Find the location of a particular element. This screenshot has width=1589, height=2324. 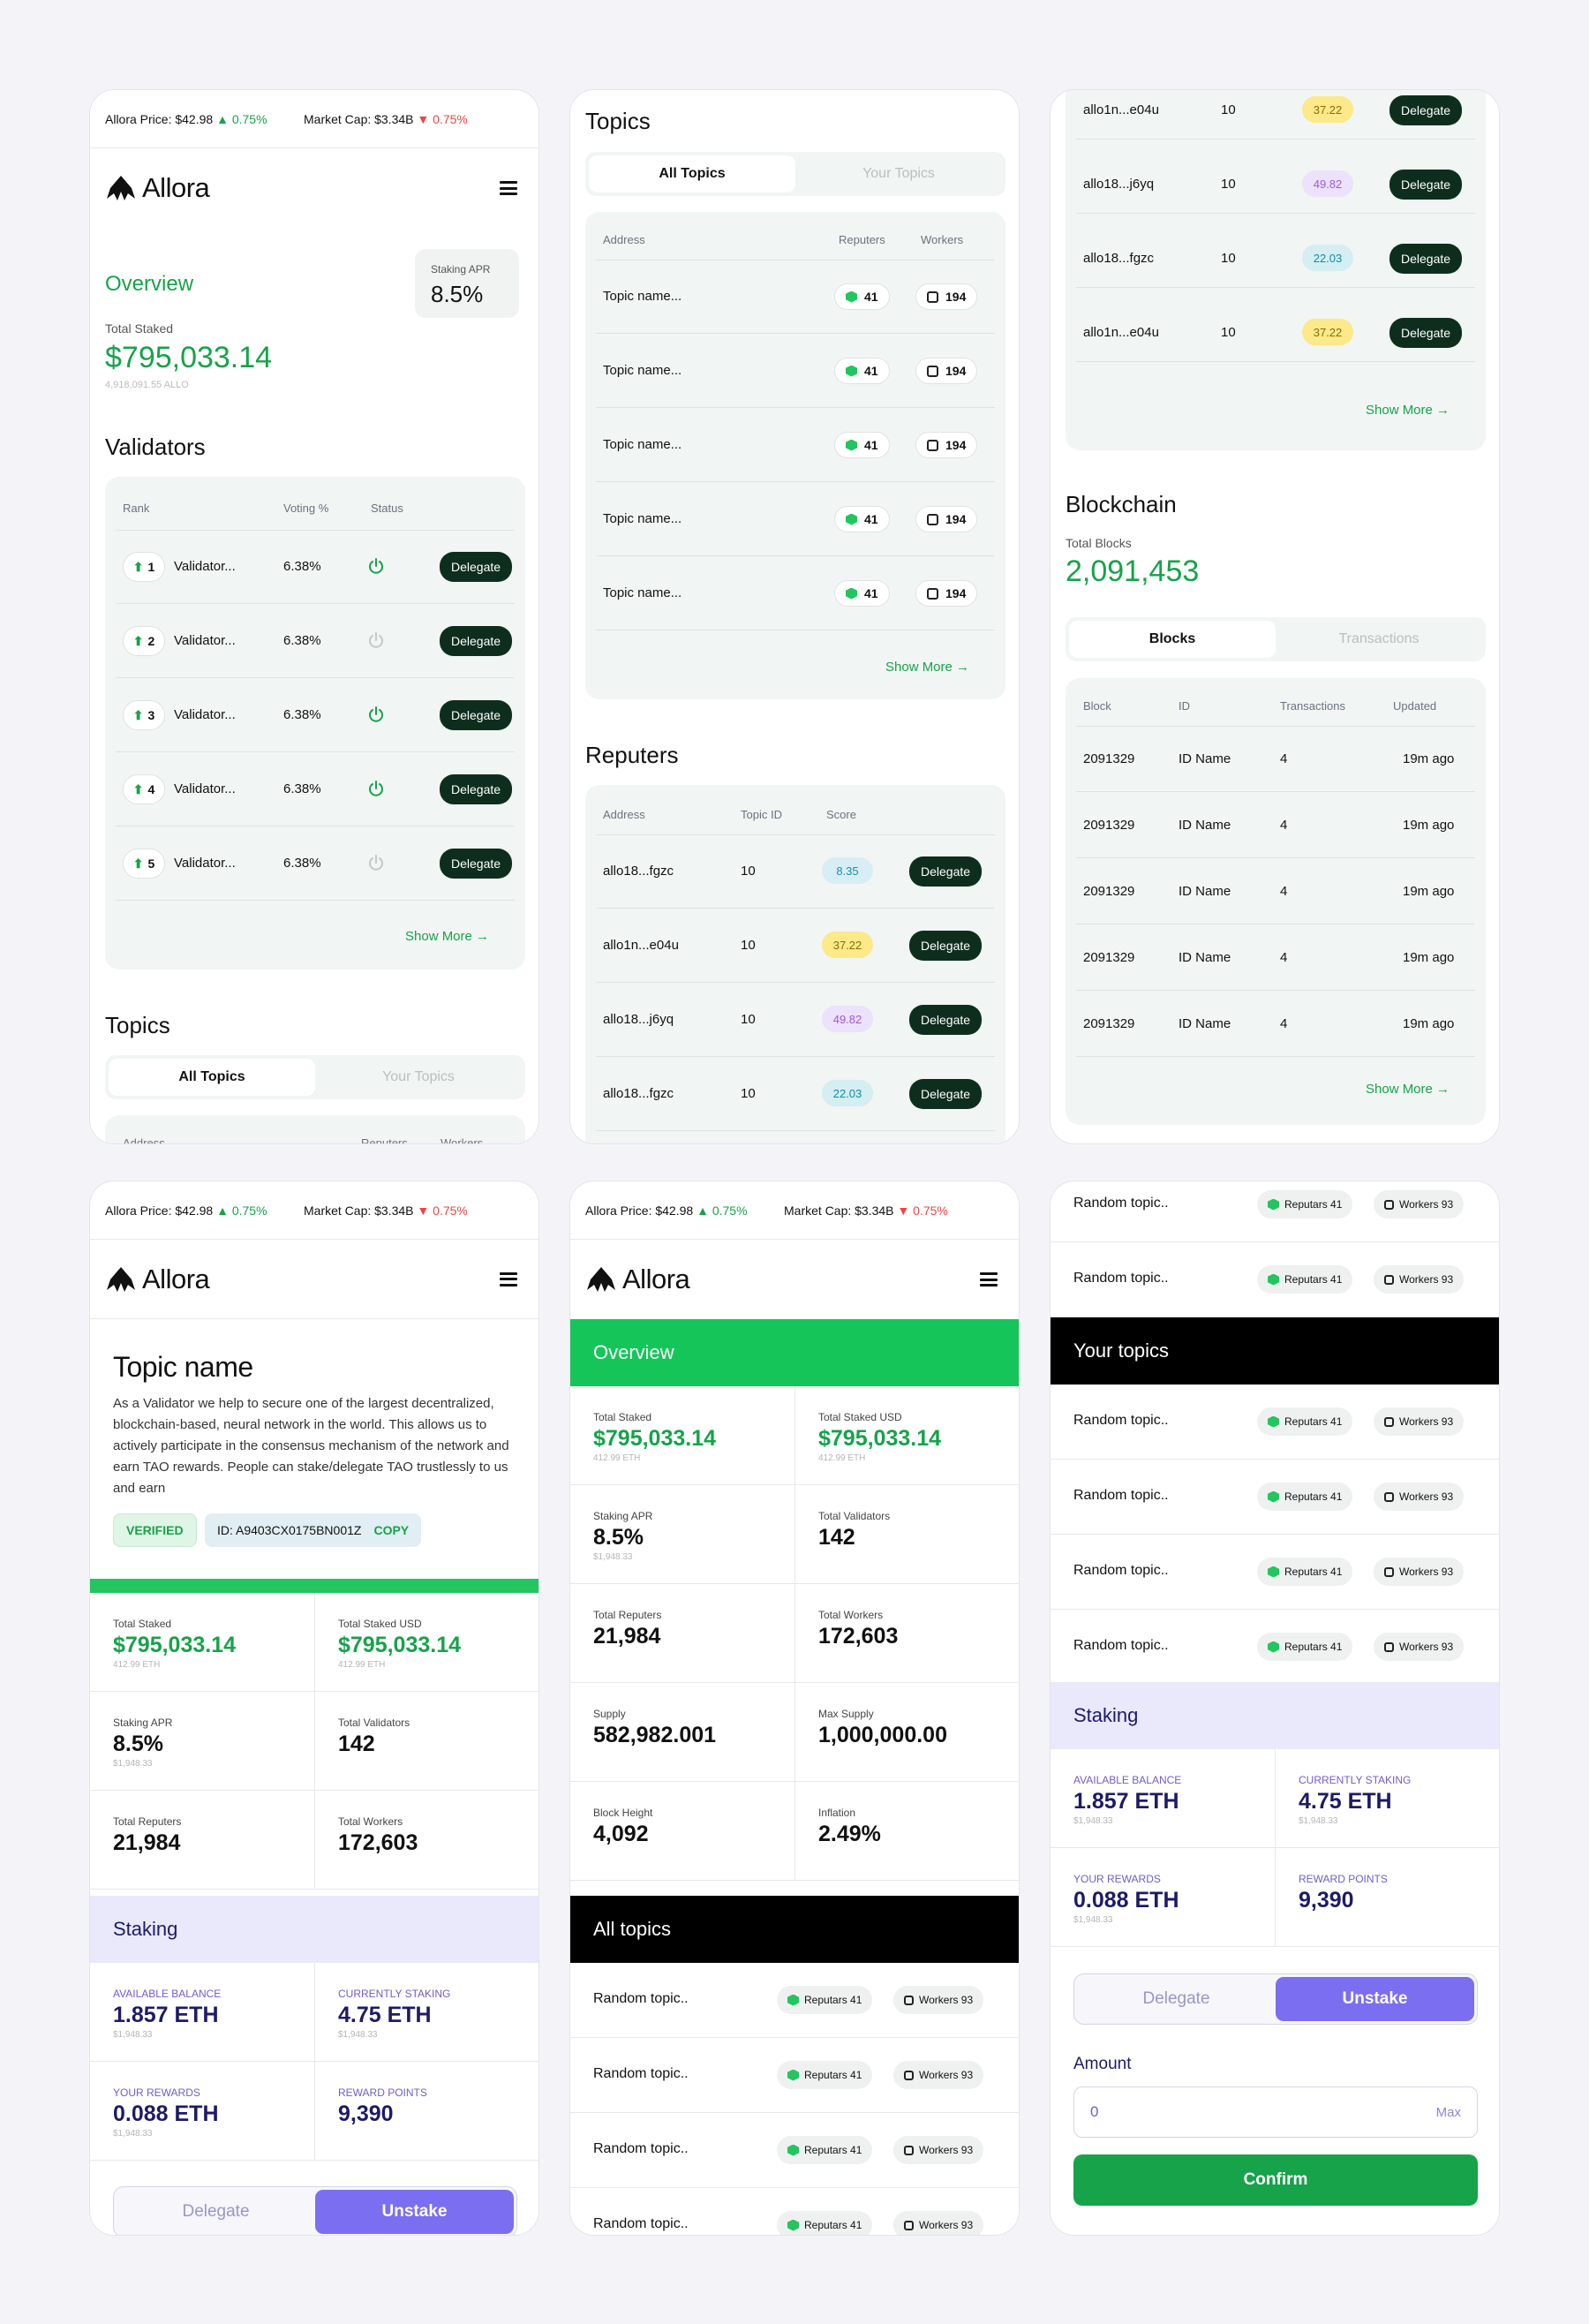

max-button: Max is located at coordinates (1449, 2112).